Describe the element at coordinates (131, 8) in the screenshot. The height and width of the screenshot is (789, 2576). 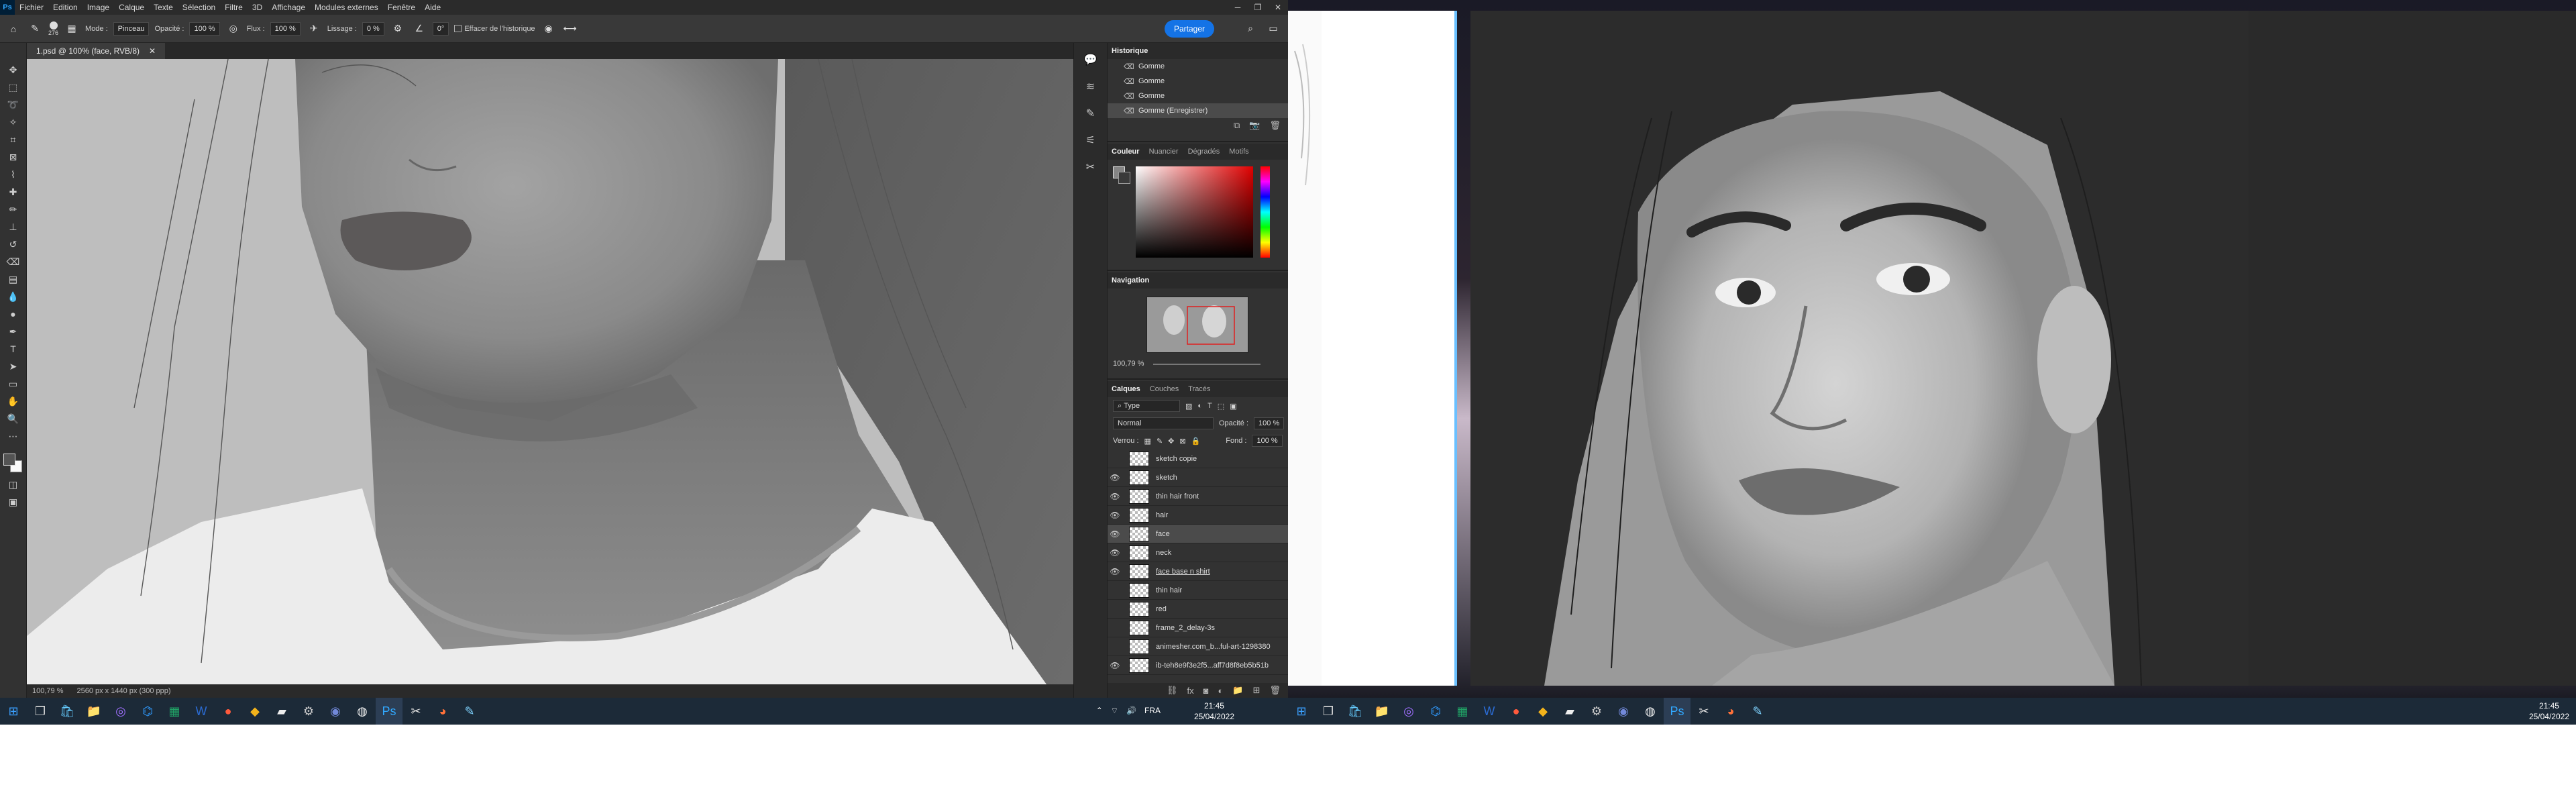
I see `menu-calque: Calque` at that location.